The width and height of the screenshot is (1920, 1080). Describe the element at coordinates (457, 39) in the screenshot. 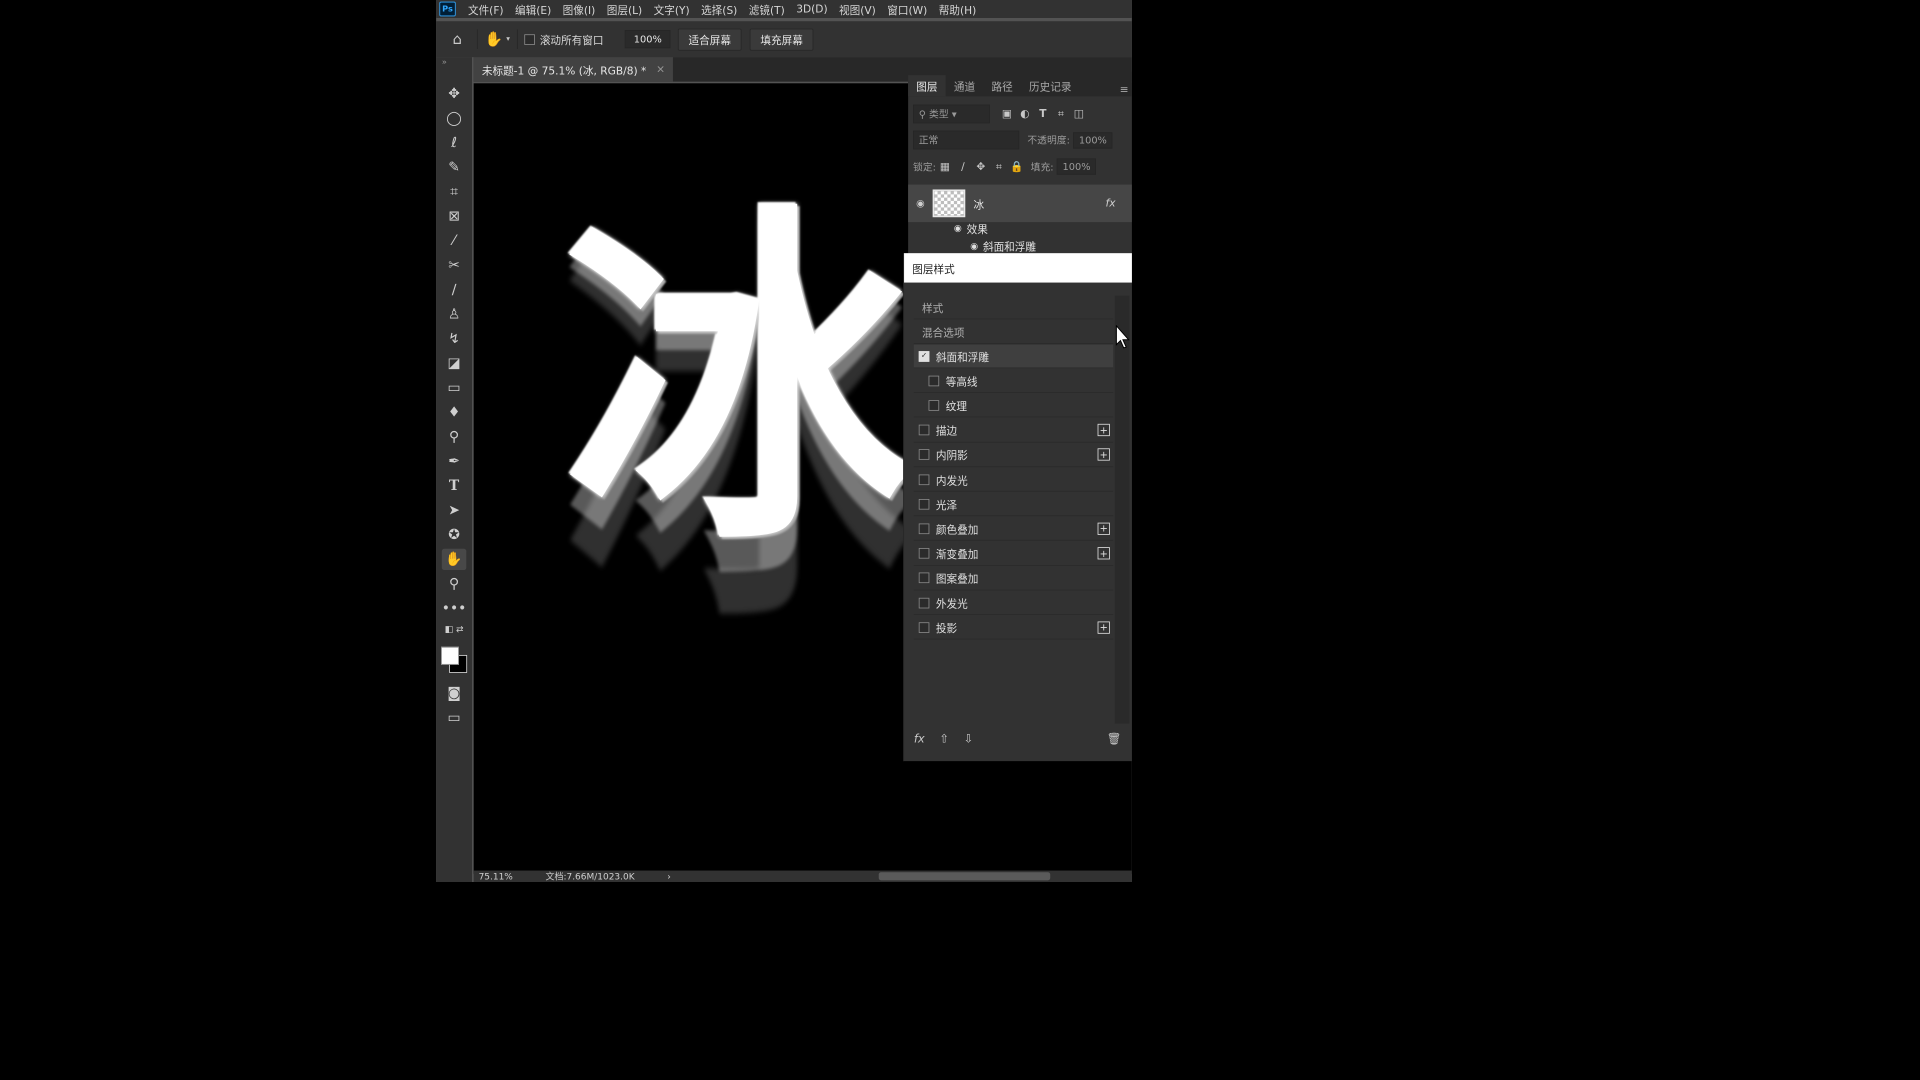

I see `home-icon: ⌂` at that location.